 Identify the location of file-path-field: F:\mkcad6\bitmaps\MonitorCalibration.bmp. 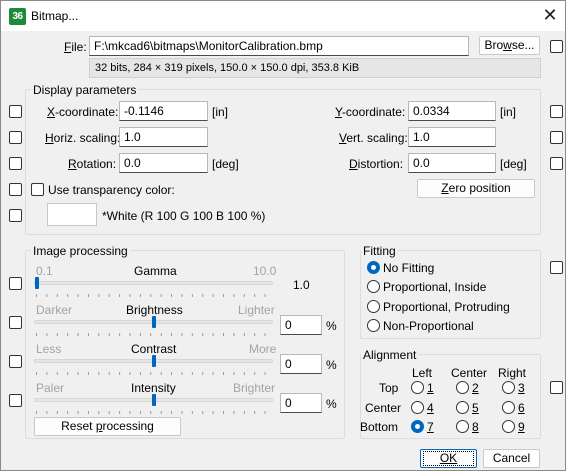
(279, 46).